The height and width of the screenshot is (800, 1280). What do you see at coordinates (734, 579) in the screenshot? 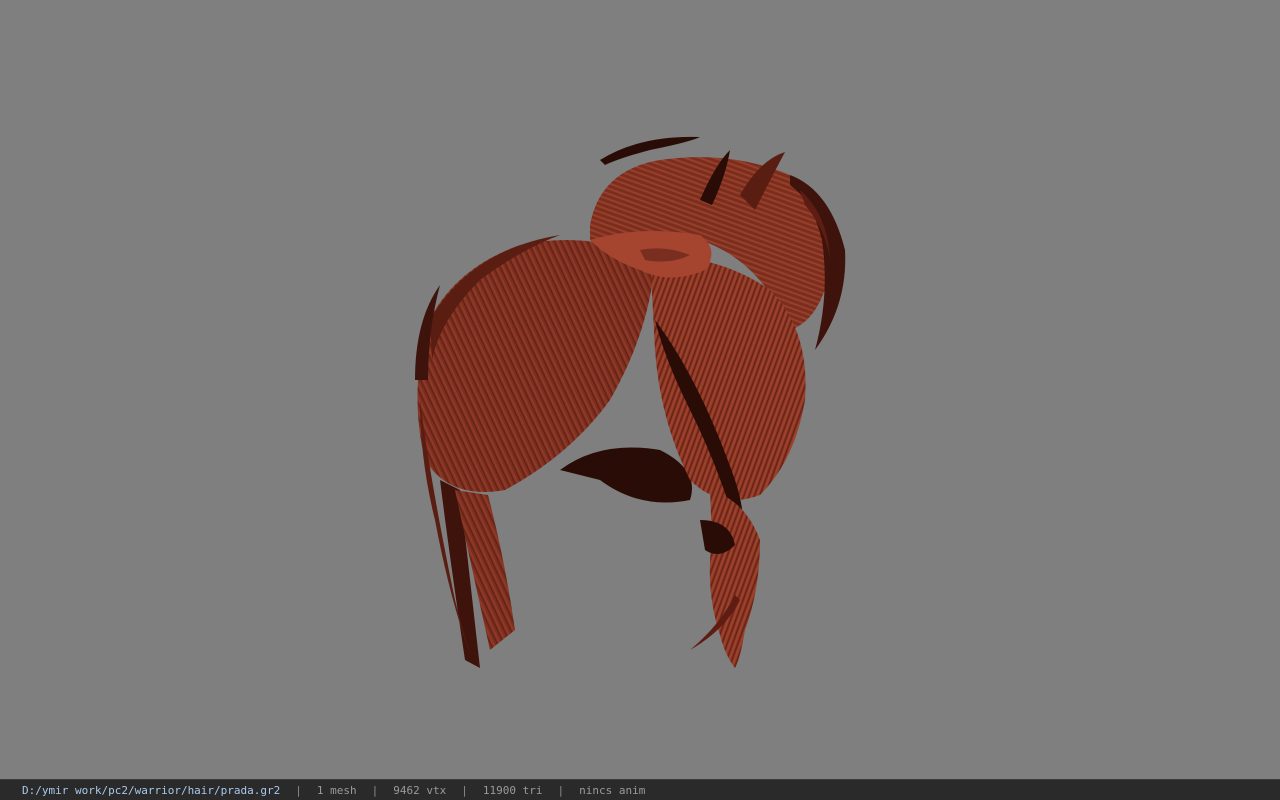
I see `hair-right-braid` at bounding box center [734, 579].